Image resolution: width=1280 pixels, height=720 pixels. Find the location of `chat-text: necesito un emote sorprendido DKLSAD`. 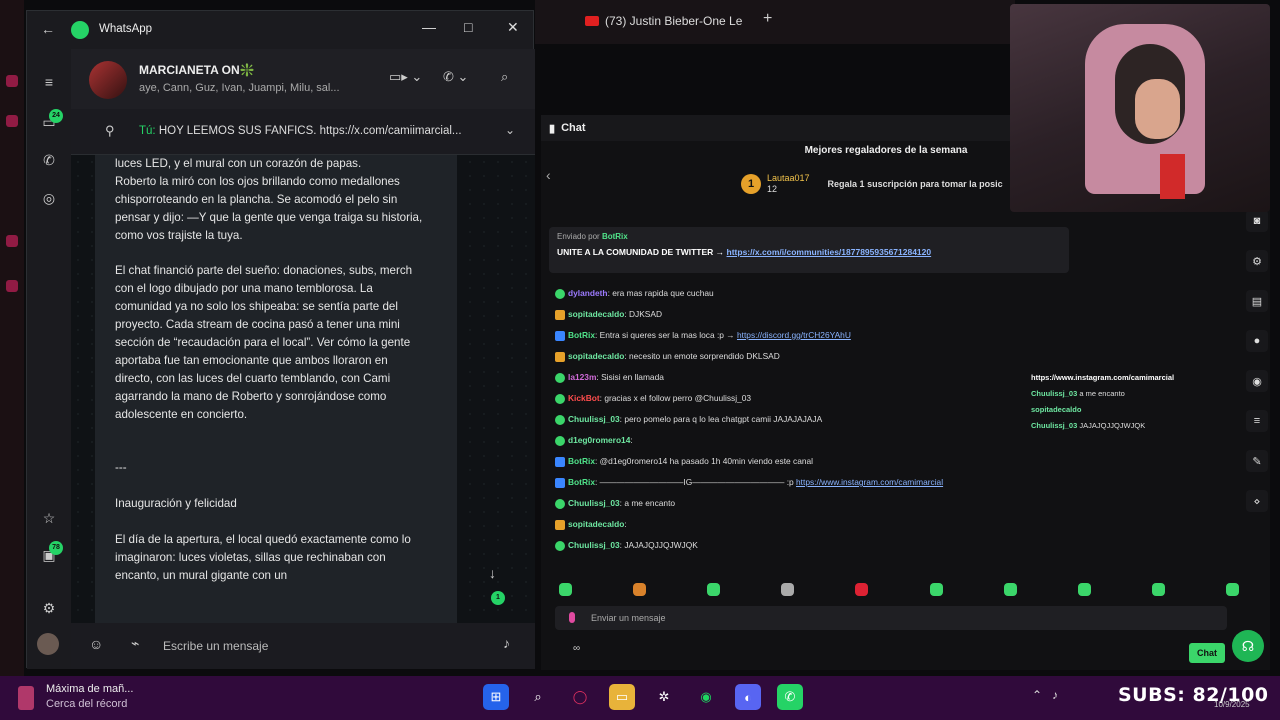

chat-text: necesito un emote sorprendido DKLSAD is located at coordinates (704, 356).